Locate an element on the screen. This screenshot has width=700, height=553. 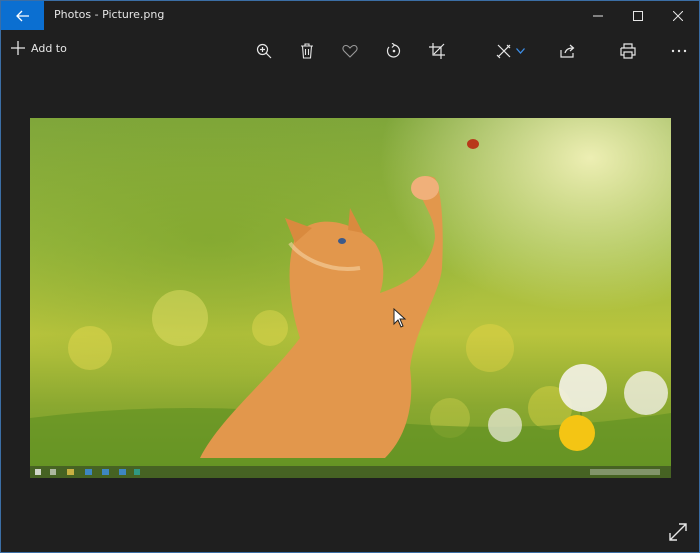
favorite-button is located at coordinates (350, 51).